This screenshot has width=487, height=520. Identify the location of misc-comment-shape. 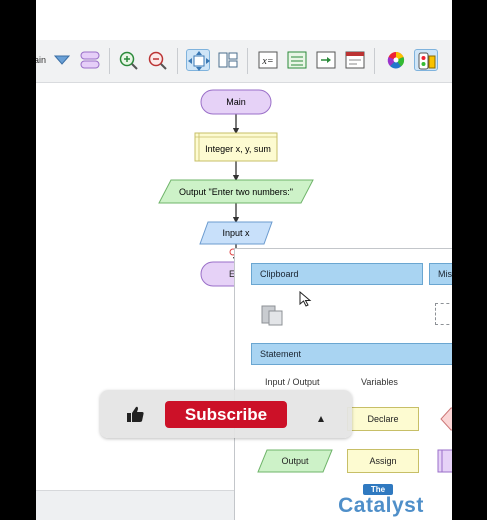
(443, 314).